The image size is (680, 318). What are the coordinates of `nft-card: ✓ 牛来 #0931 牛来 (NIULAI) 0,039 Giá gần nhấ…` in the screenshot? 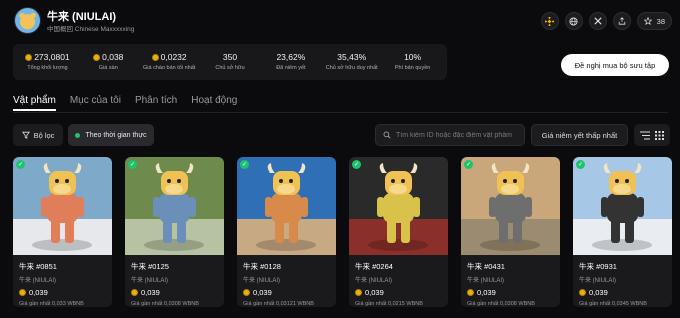 It's located at (622, 232).